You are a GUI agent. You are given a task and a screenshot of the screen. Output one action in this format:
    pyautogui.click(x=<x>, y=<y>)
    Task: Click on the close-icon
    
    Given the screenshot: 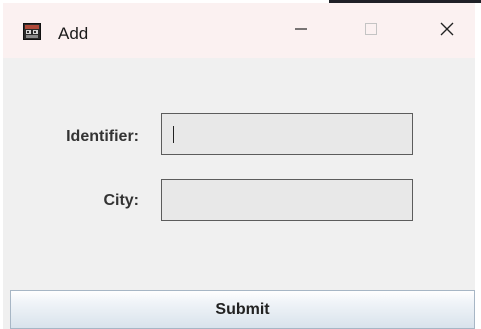 What is the action you would take?
    pyautogui.click(x=447, y=31)
    